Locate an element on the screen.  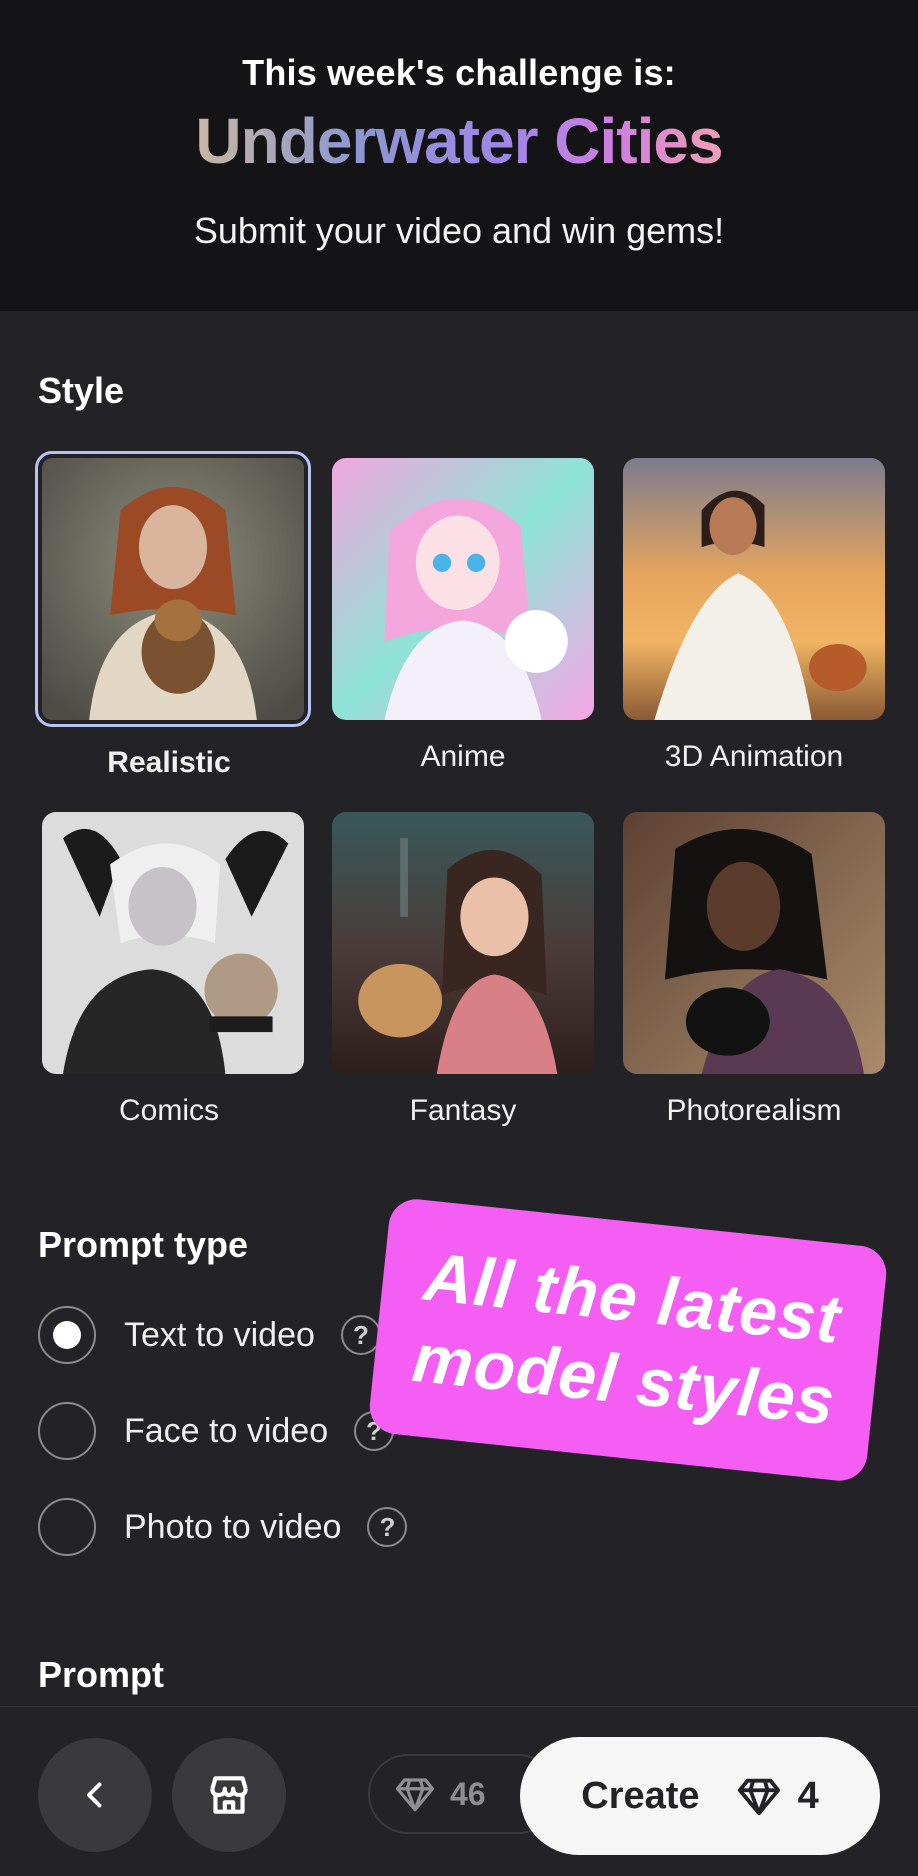
style-option-anime is located at coordinates (463, 589).